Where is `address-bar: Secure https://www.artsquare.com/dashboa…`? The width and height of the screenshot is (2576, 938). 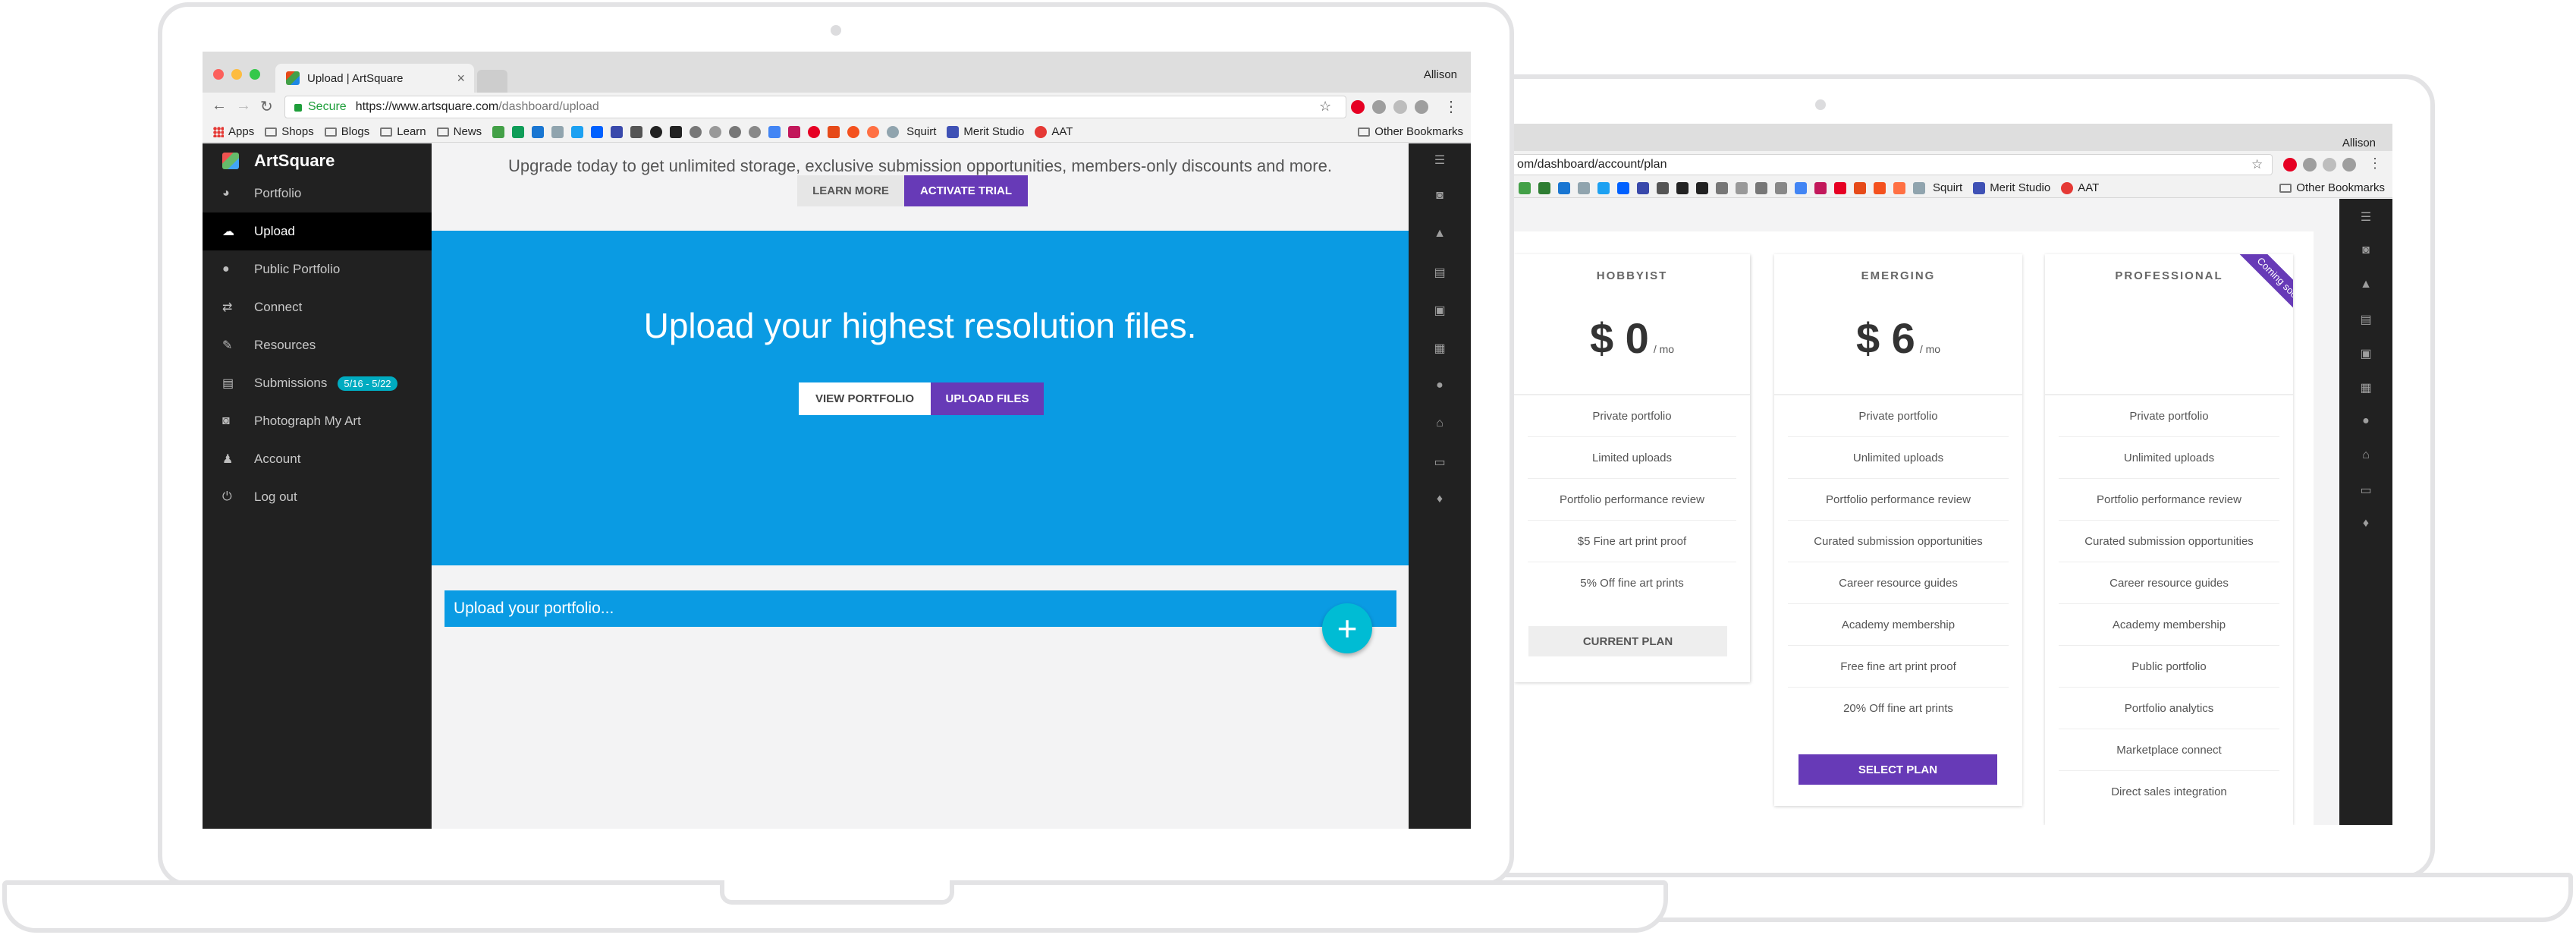
address-bar: Secure https://www.artsquare.com/dashboa… is located at coordinates (815, 107).